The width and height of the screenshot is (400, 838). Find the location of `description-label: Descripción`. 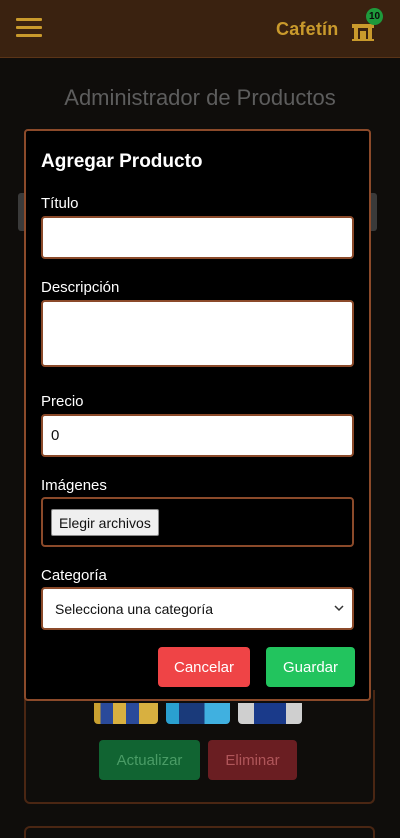

description-label: Descripción is located at coordinates (80, 287).